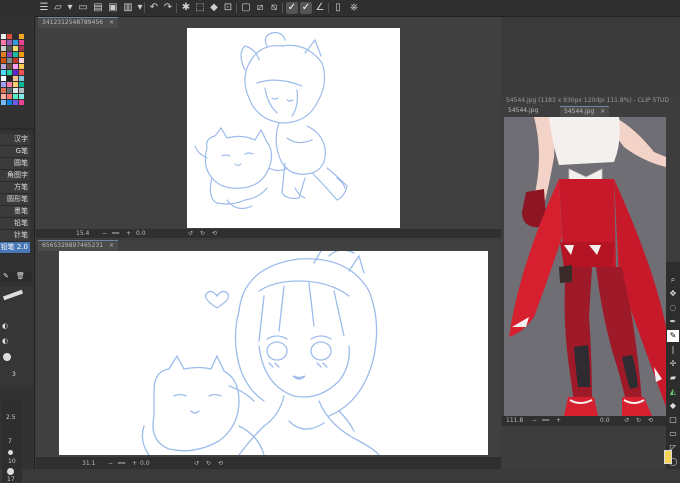 The width and height of the screenshot is (680, 483). Describe the element at coordinates (113, 8) in the screenshot. I see `open-folder-icon: ▣` at that location.